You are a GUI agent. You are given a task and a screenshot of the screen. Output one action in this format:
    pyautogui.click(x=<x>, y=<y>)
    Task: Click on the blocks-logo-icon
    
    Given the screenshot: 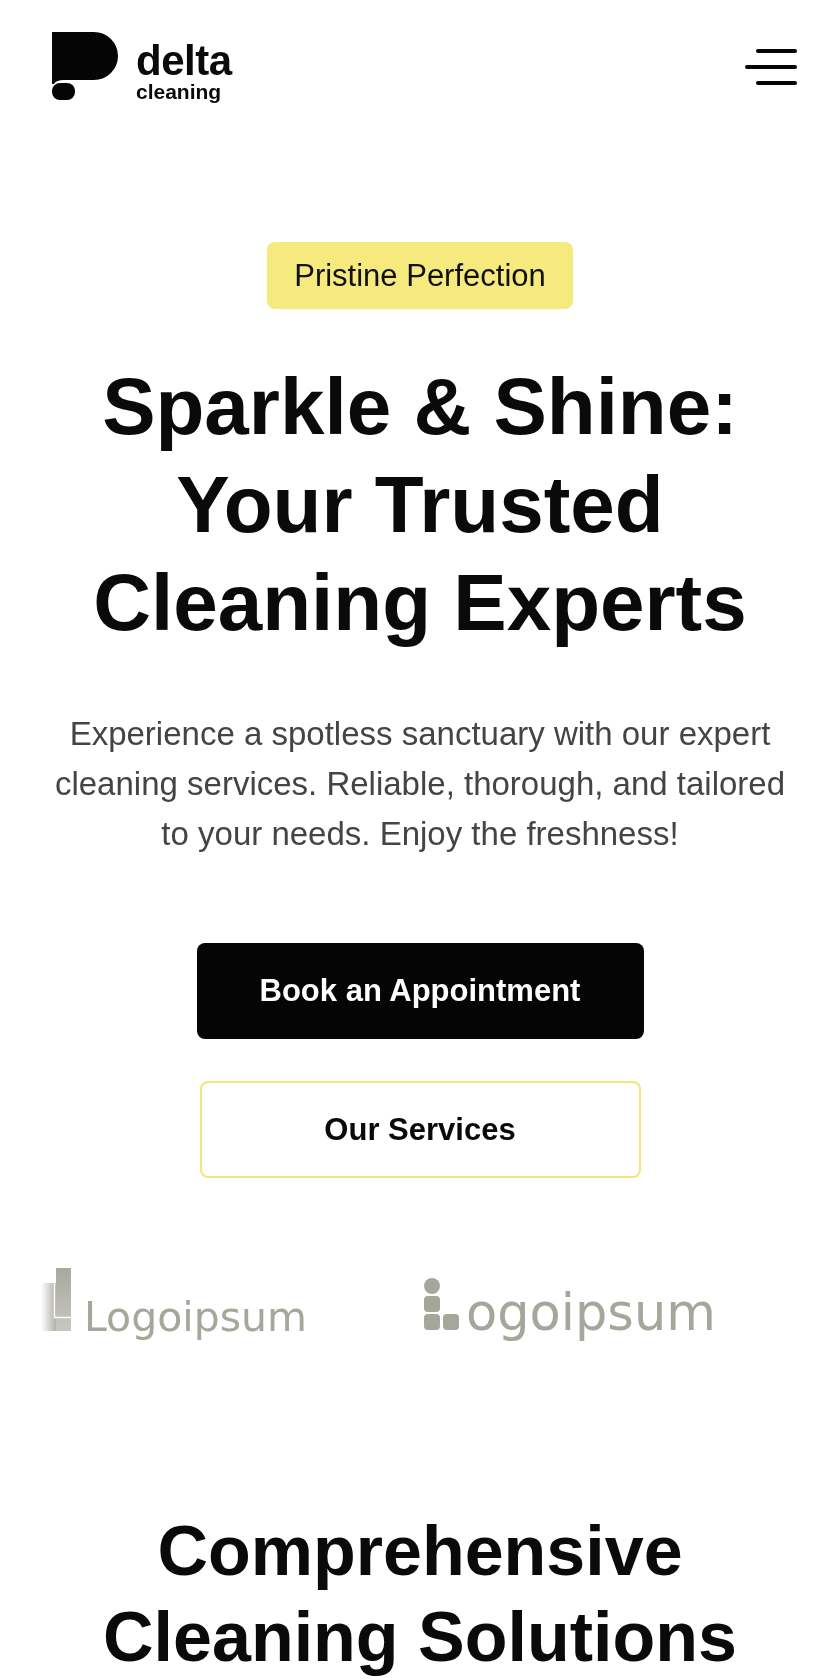 What is the action you would take?
    pyautogui.click(x=442, y=1304)
    